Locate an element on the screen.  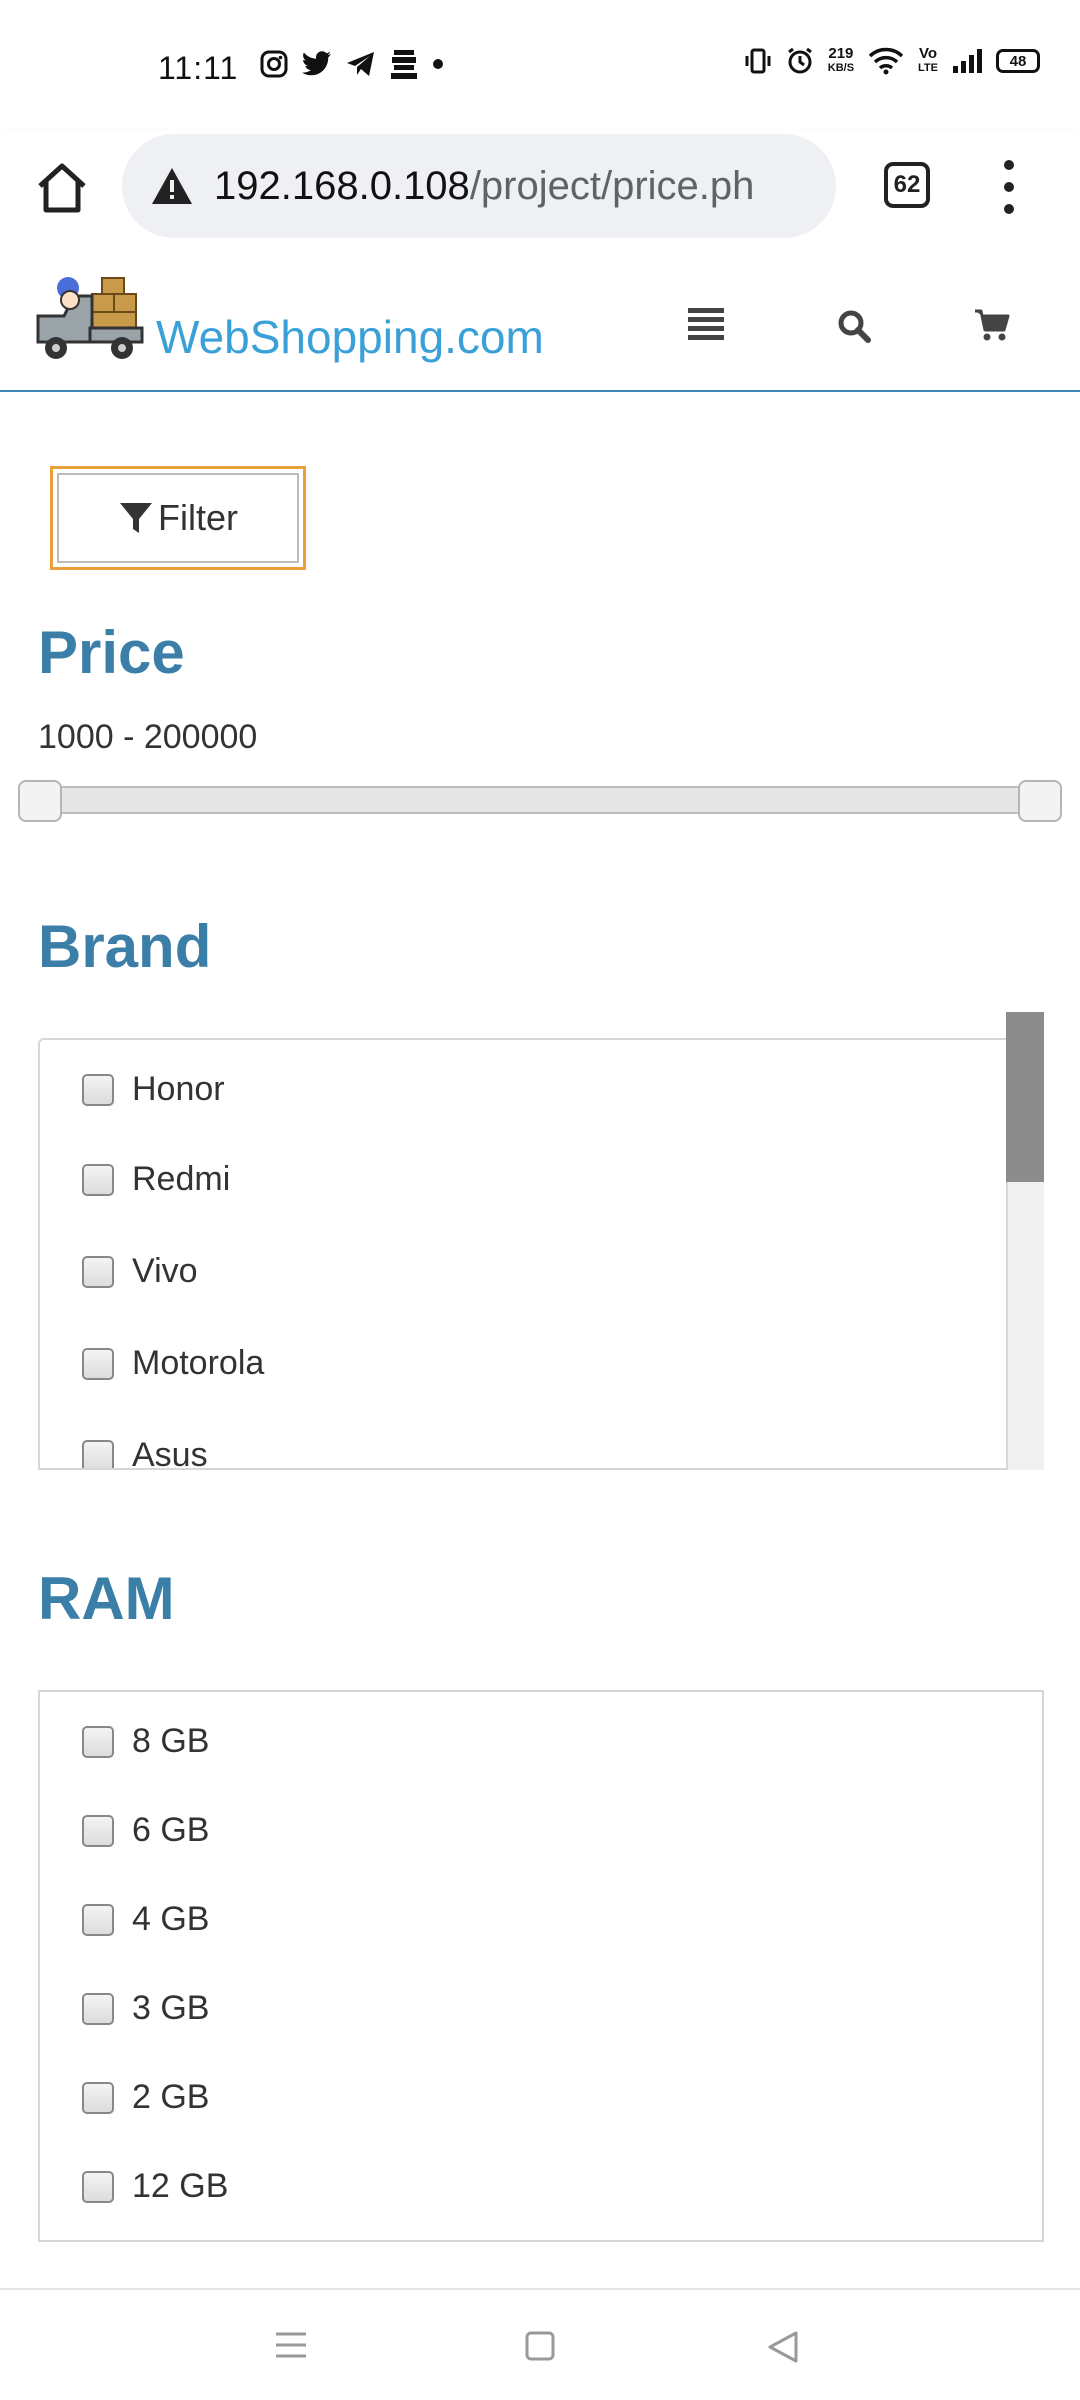
system-icons: 219 KB/S Vo LTE 48 is located at coordinates (892, 61).